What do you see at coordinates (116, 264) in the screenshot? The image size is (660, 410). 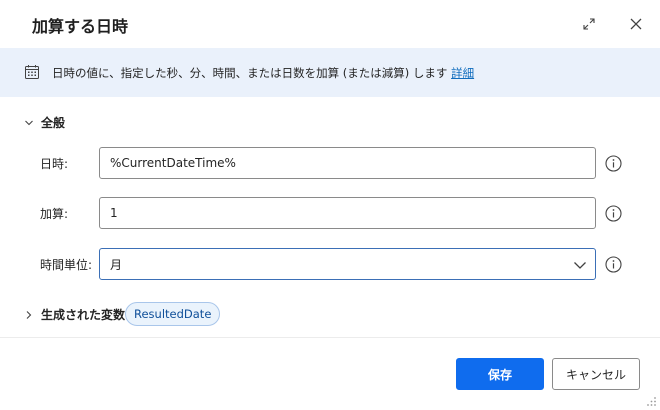 I see `time-unit-value: 月` at bounding box center [116, 264].